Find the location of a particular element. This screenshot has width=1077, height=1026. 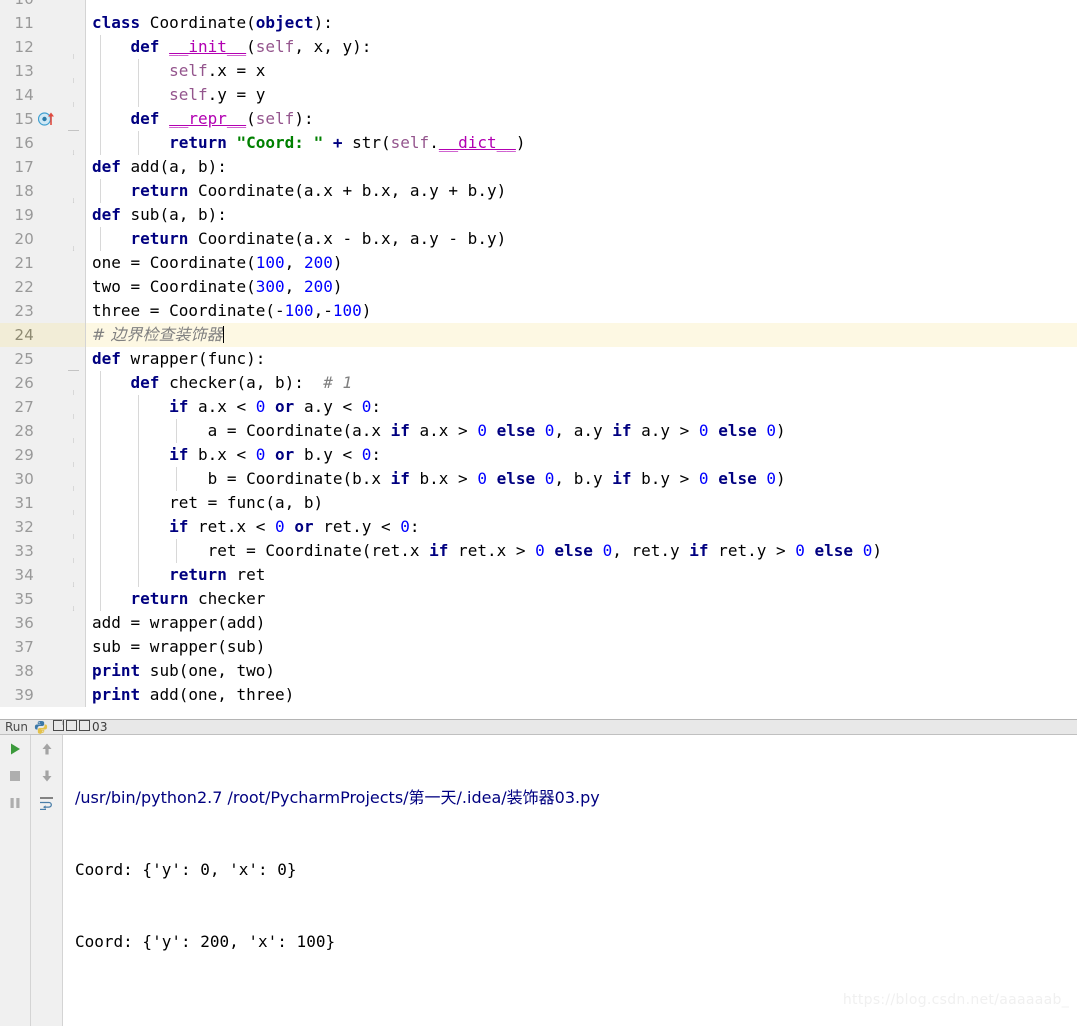

gutter-27: 27 is located at coordinates (31, 407).